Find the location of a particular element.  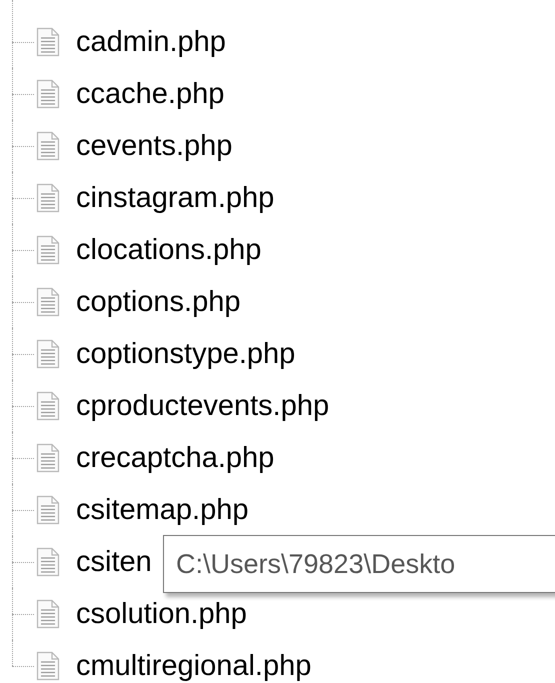

path-tooltip: C:\Users\79823\Deskto is located at coordinates (359, 564).